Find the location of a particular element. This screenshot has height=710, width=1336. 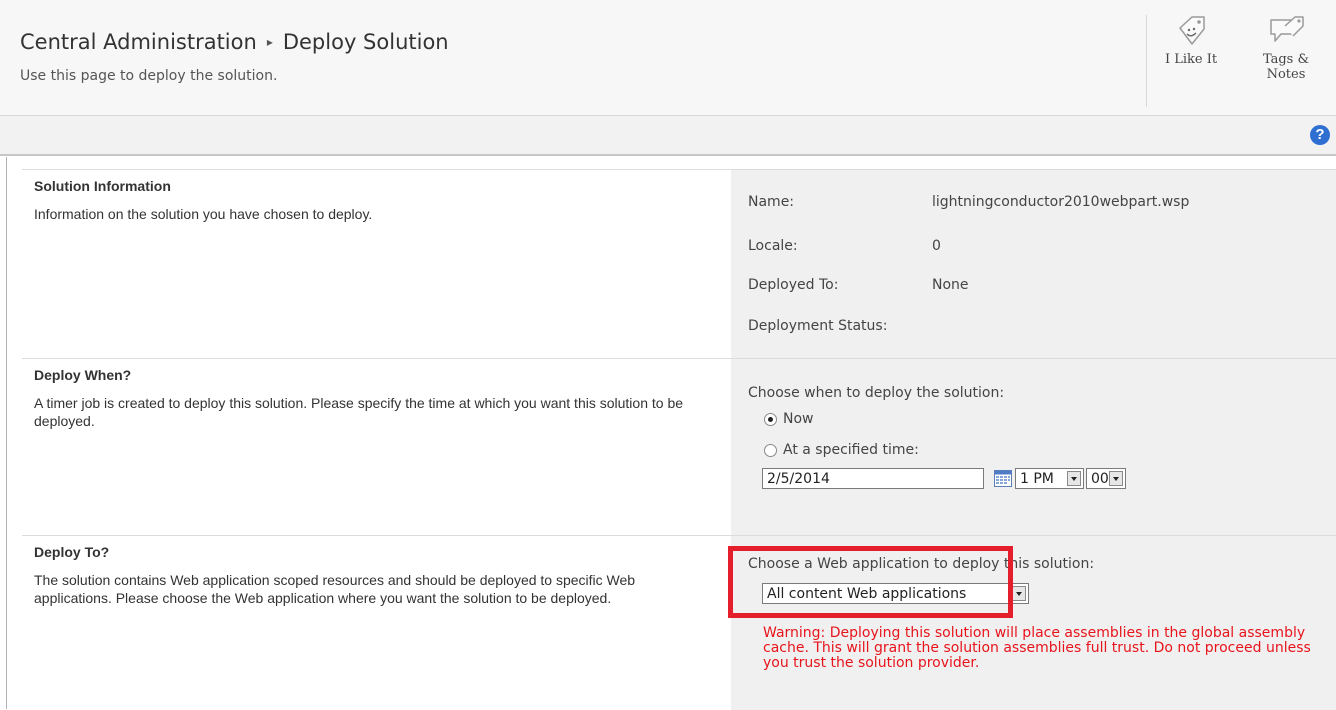

help-icon: ? is located at coordinates (1320, 135).